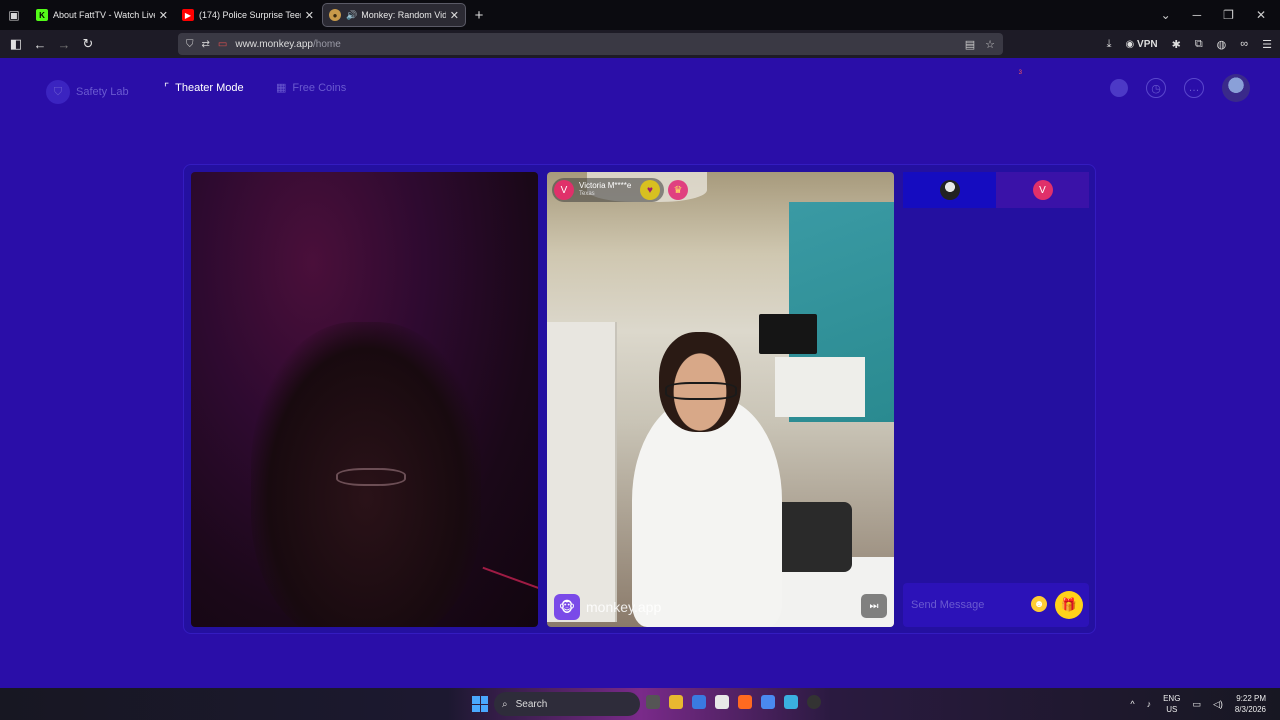 The height and width of the screenshot is (720, 1280). I want to click on skip-next-button: ⏭, so click(874, 606).